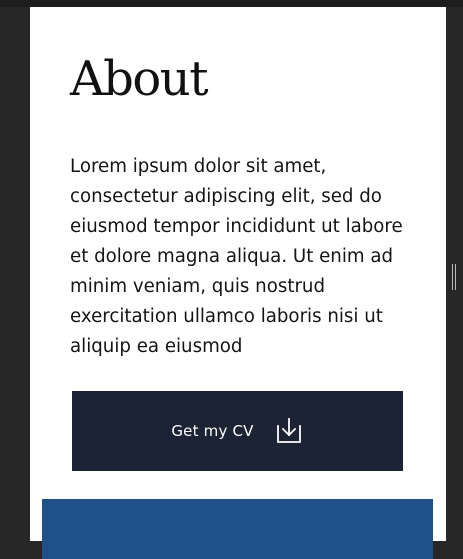 This screenshot has height=559, width=463. What do you see at coordinates (212, 431) in the screenshot?
I see `cv-button-label: Get my CV` at bounding box center [212, 431].